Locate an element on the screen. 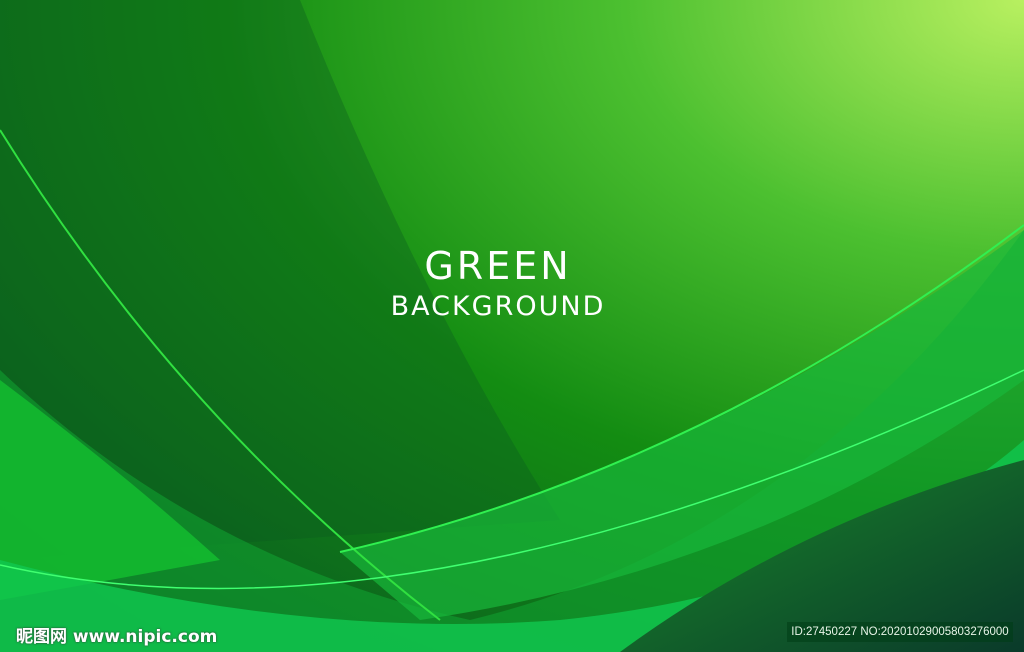 This screenshot has width=1024, height=652. watermark-url: www.nipic.com is located at coordinates (145, 637).